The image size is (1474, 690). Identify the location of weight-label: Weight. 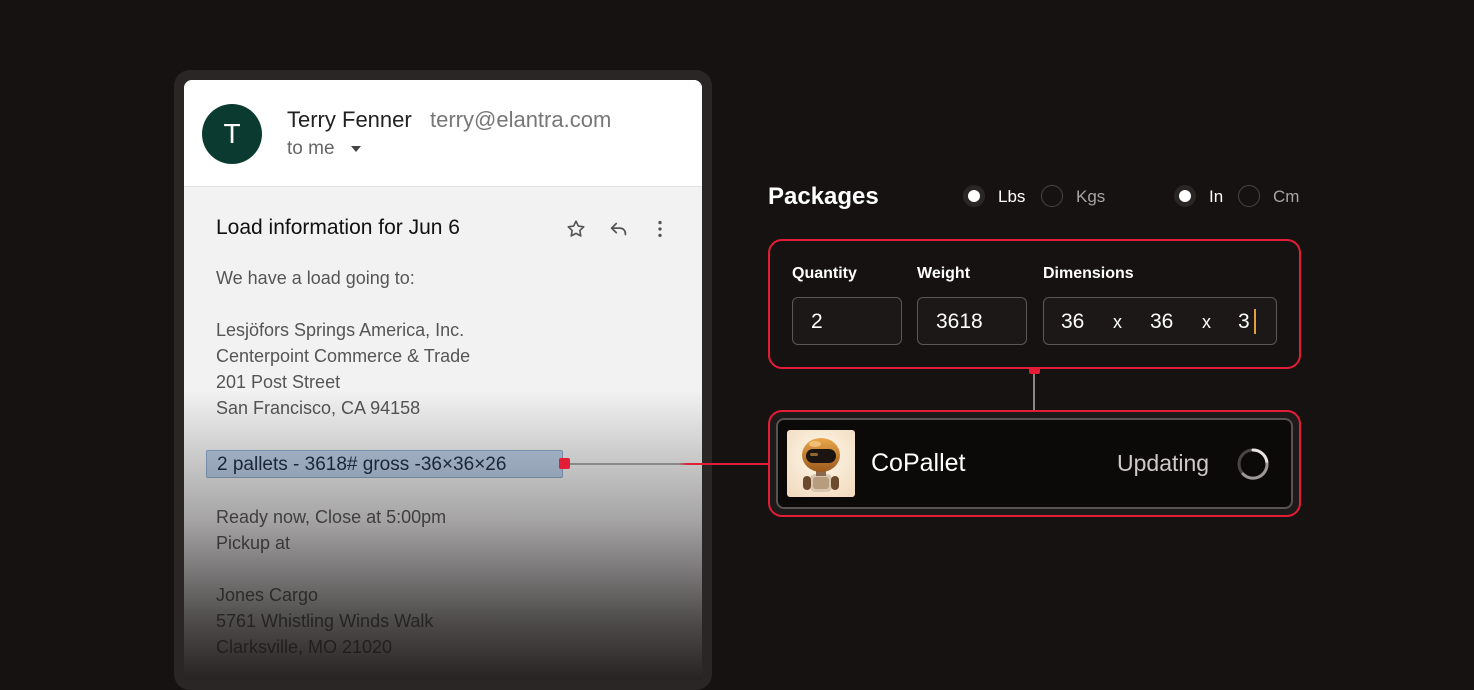
(944, 273).